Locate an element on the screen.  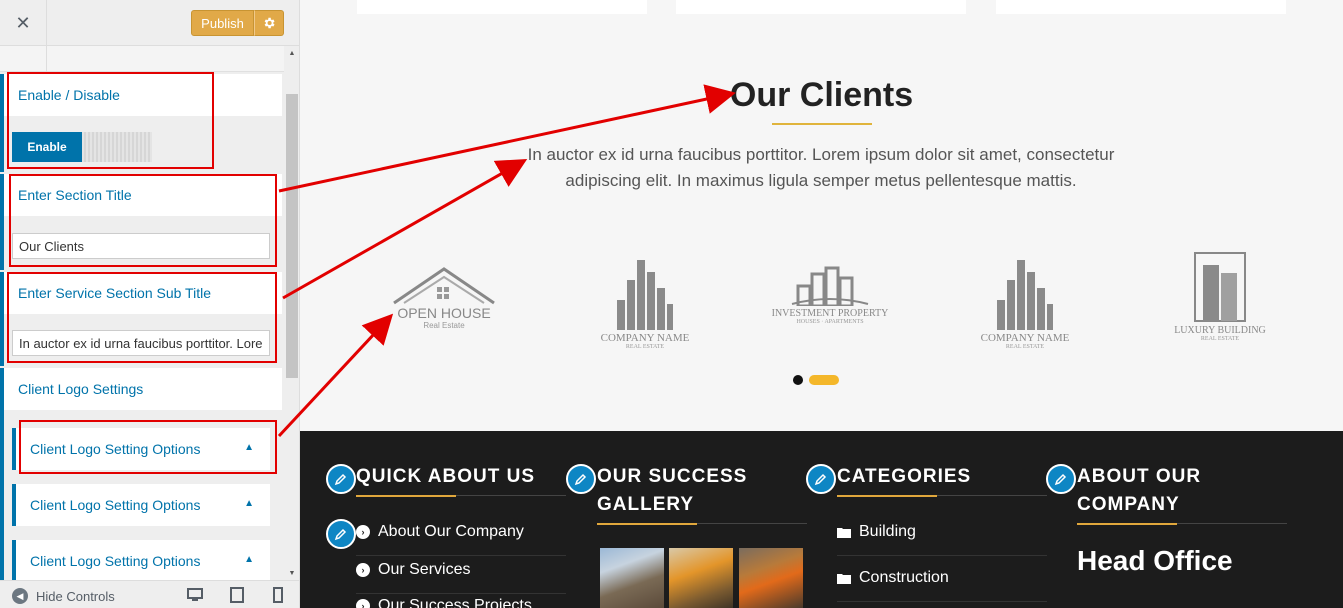
footer-link-projects: › Our Success Projects is located at coordinates (444, 602).